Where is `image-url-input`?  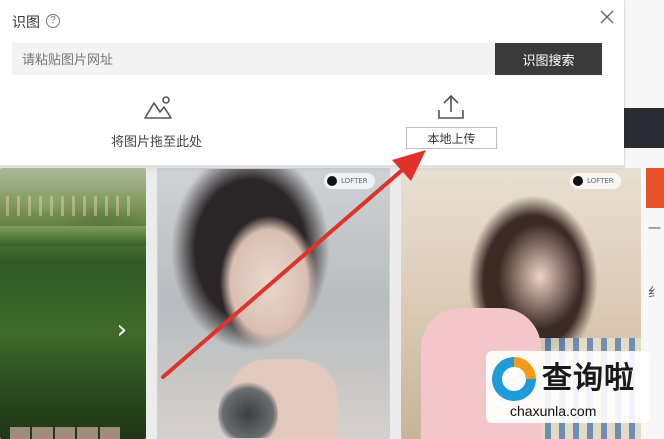 image-url-input is located at coordinates (253, 59).